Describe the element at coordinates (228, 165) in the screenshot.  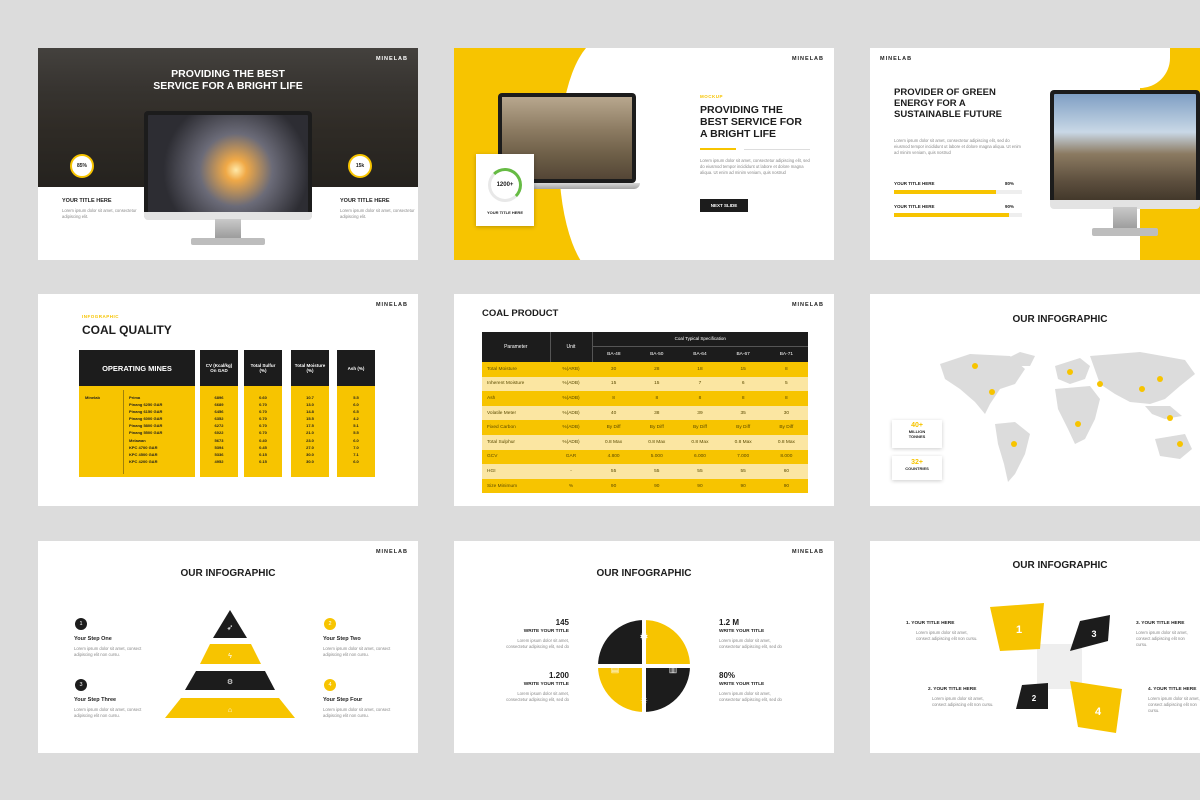
I see `monitor-screen` at that location.